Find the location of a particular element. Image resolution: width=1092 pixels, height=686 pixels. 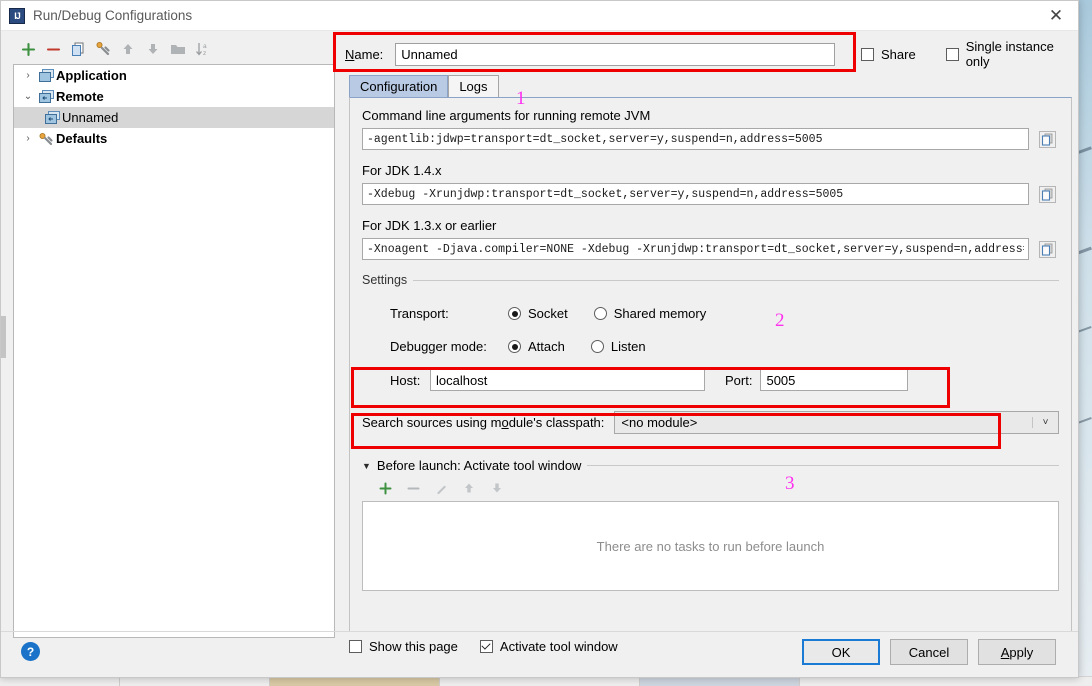

transport-option-socket: Socket is located at coordinates (538, 313).